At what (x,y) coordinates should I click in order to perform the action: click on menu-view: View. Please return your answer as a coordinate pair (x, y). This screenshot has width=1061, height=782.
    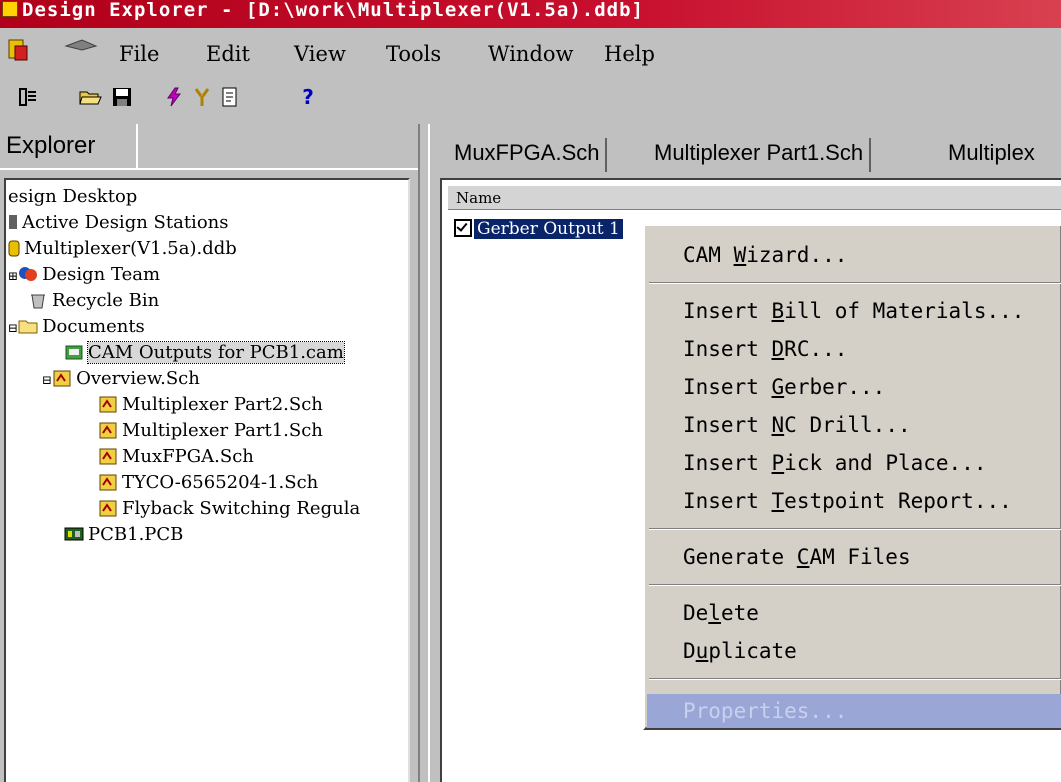
    Looking at the image, I should click on (320, 54).